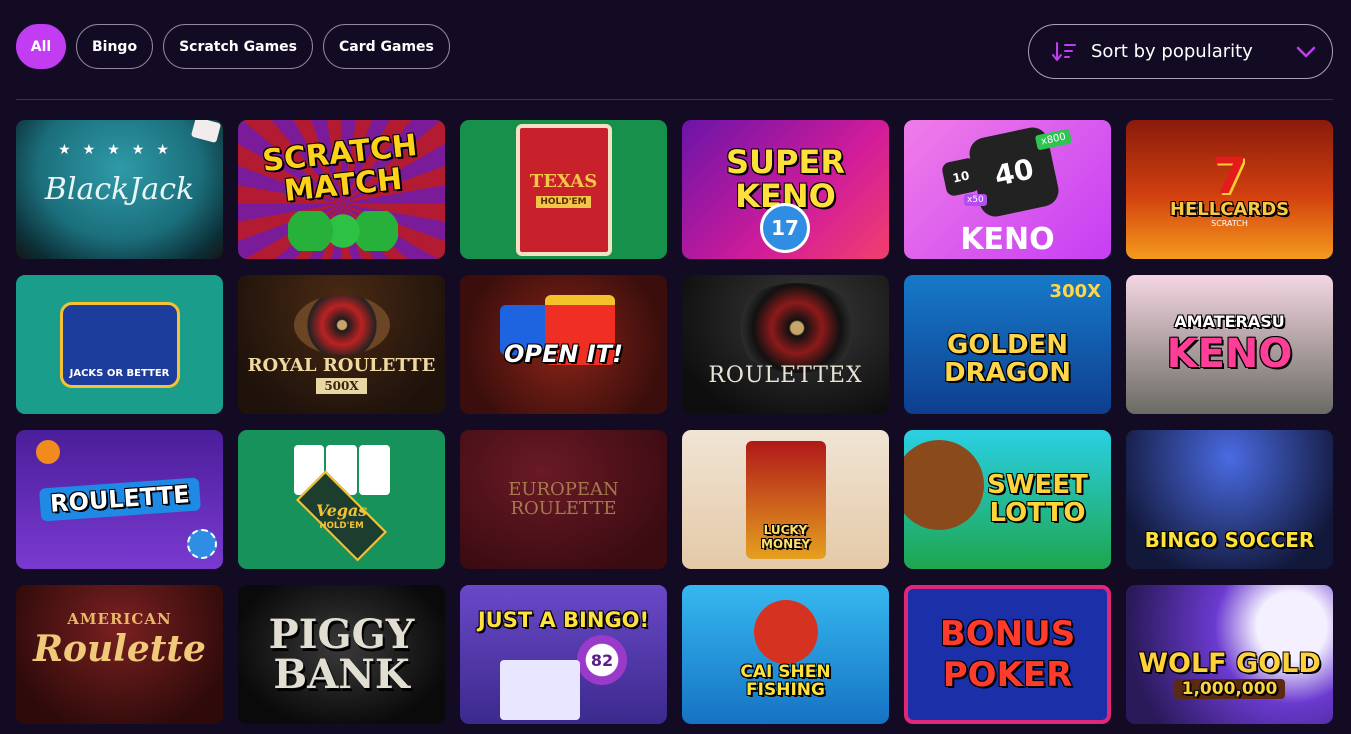 Image resolution: width=1351 pixels, height=734 pixels. I want to click on game-tile-hellcards: 7 HELLCARDS SCRATCH, so click(1229, 189).